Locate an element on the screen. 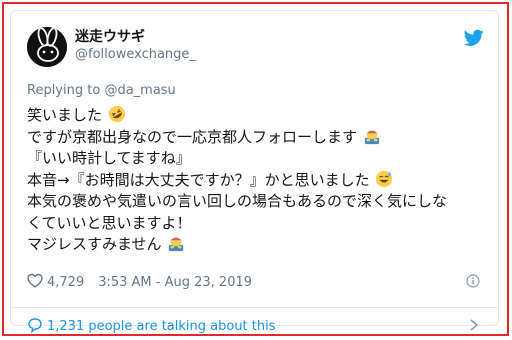  tweet-line: 本気の褒めや気遣いの言い回しの場合もあるので深く気にしな is located at coordinates (257, 202).